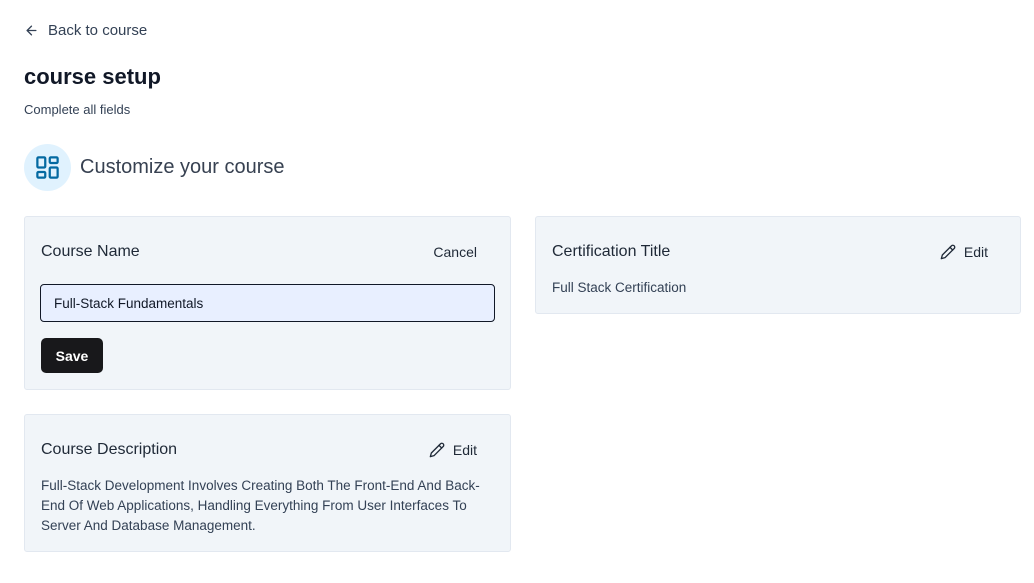 The width and height of the screenshot is (1034, 583). I want to click on back-to-course-link: Back to course, so click(85, 30).